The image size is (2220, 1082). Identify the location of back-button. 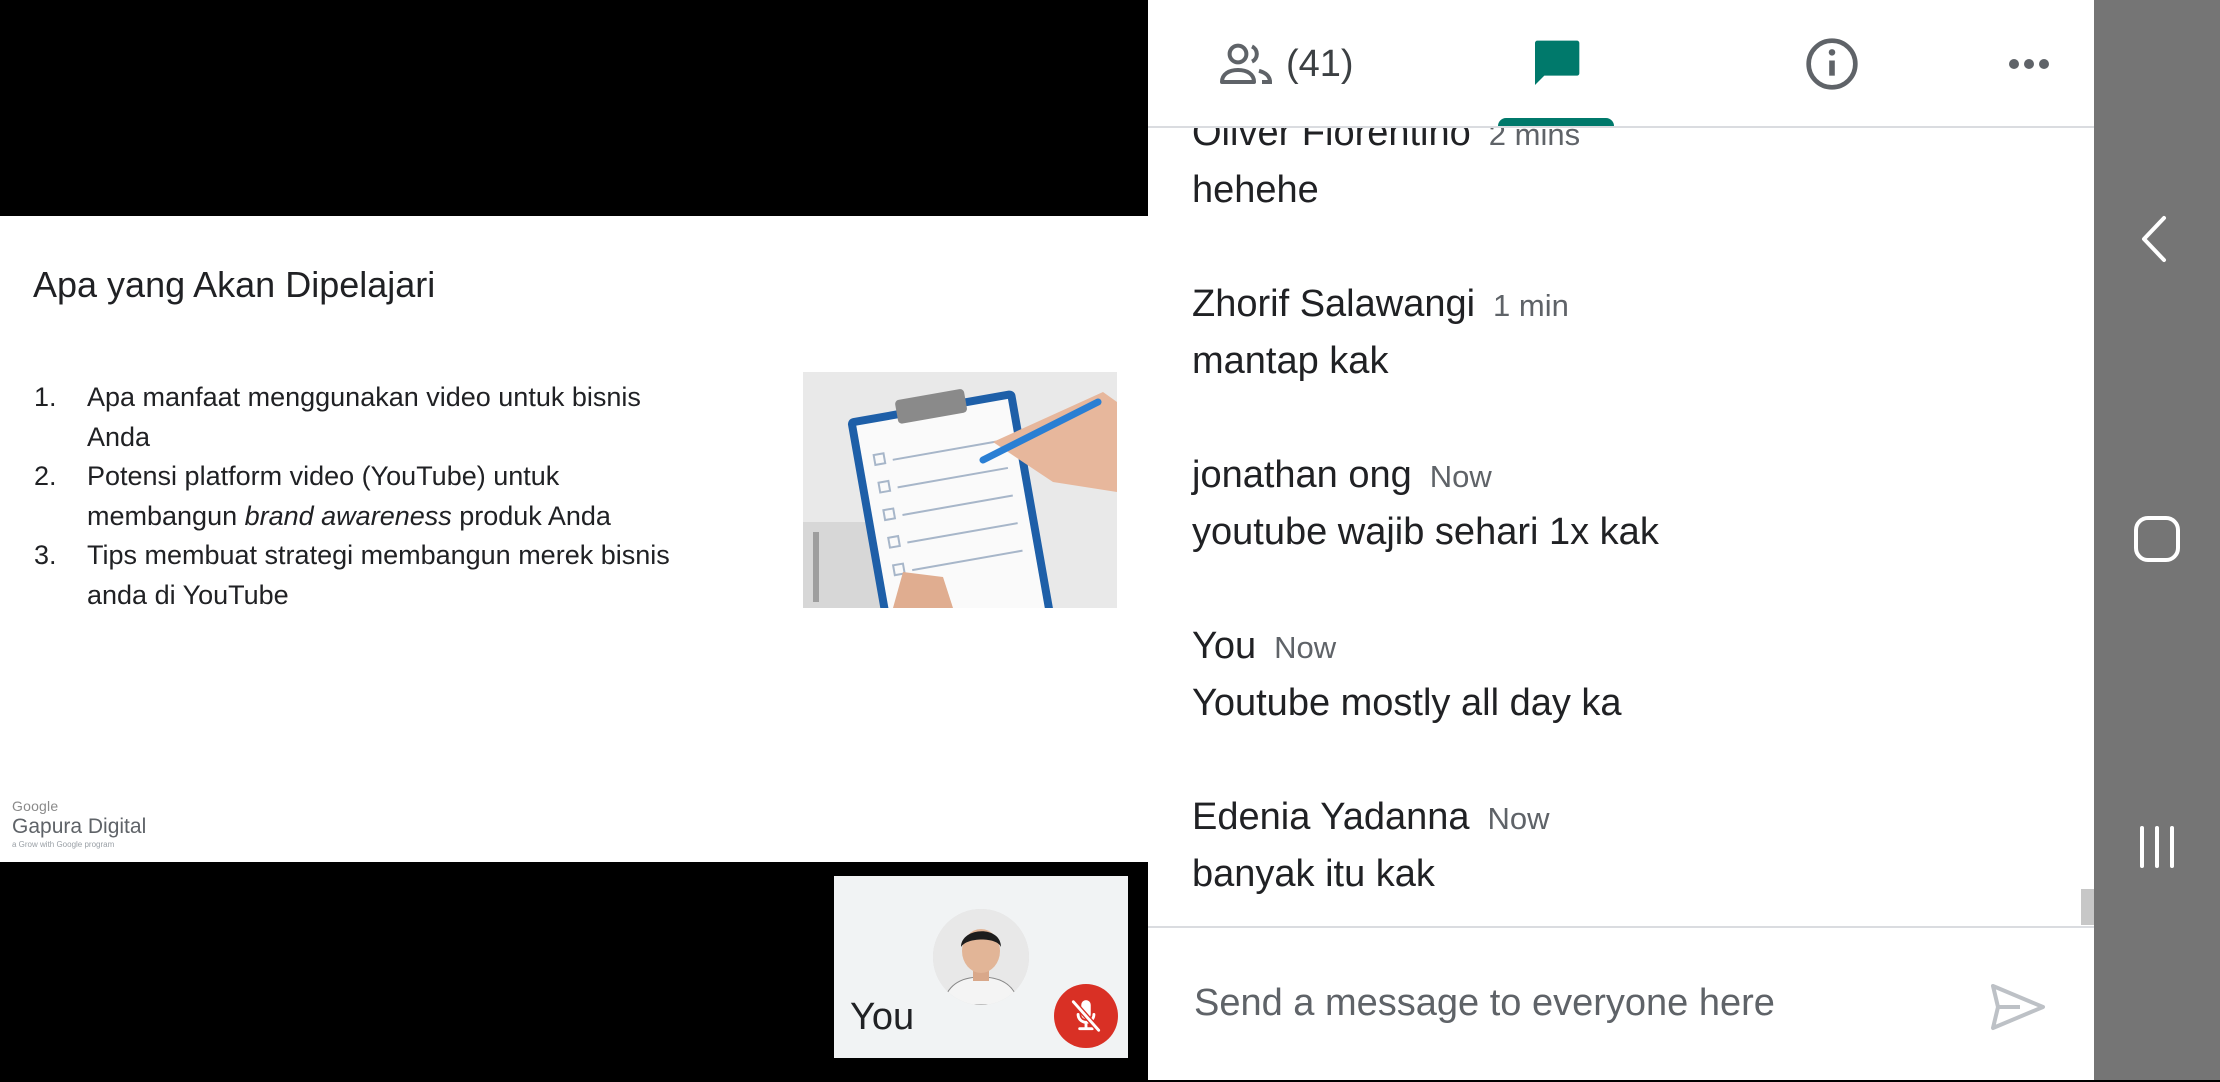
(2154, 241).